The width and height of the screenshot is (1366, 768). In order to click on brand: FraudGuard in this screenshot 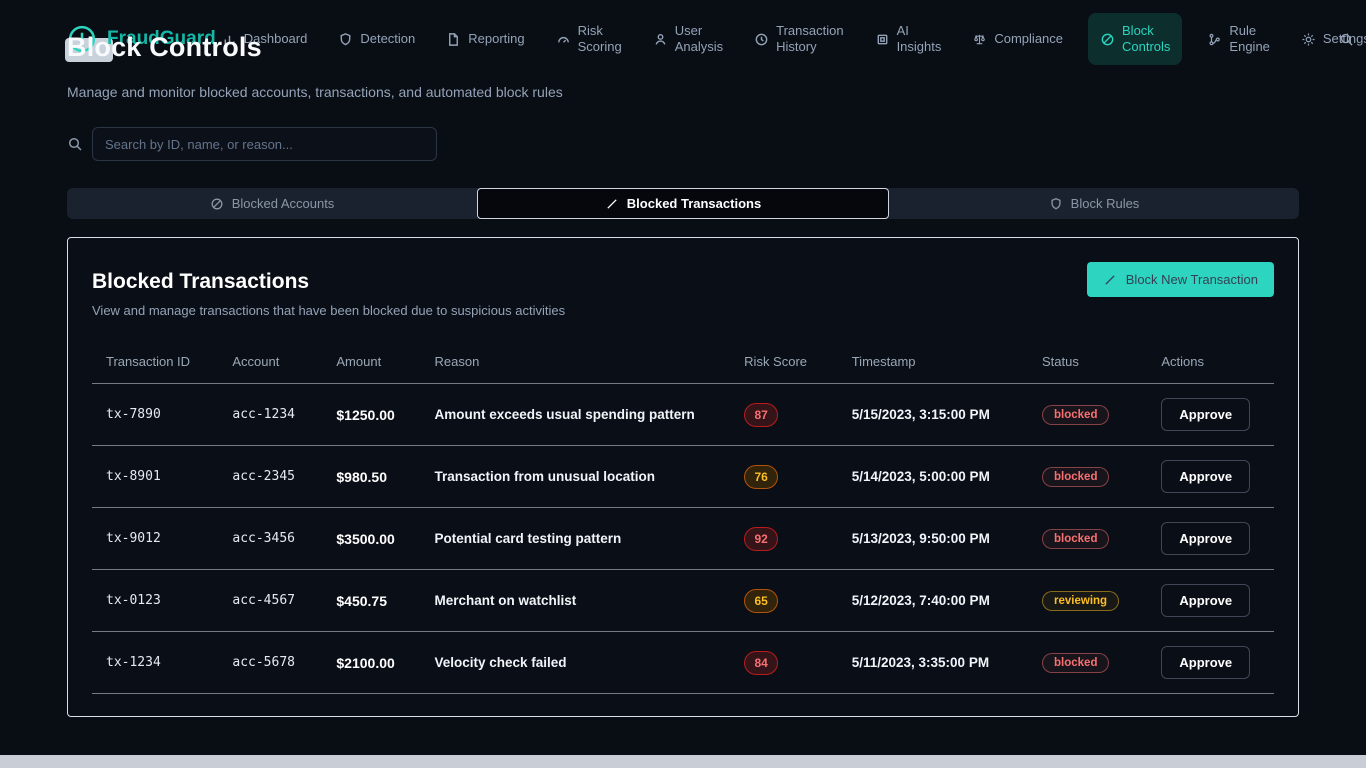, I will do `click(140, 43)`.